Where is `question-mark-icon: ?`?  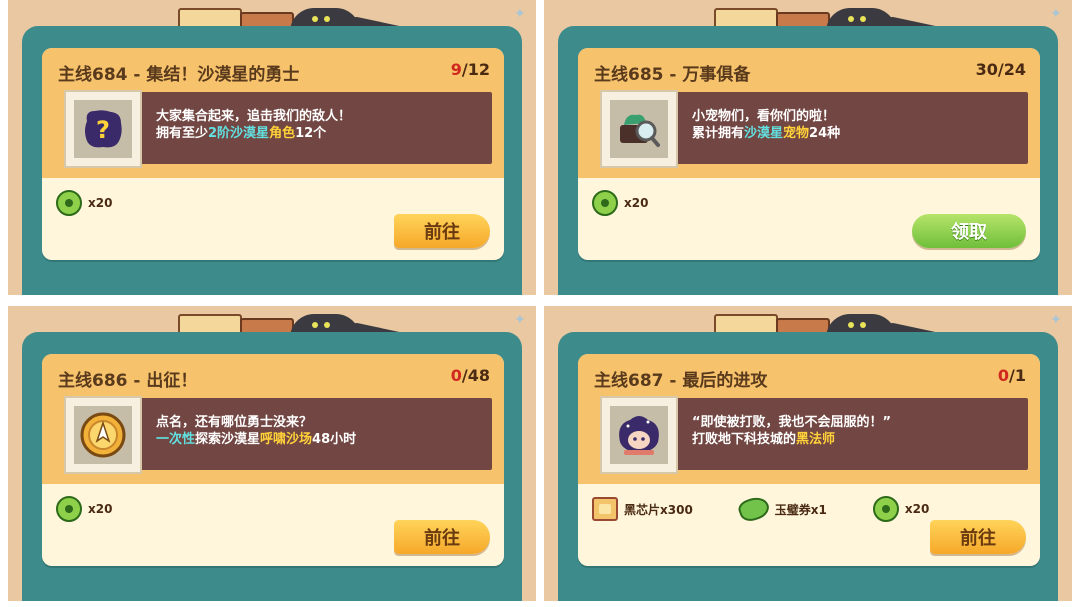
question-mark-icon: ? is located at coordinates (103, 129).